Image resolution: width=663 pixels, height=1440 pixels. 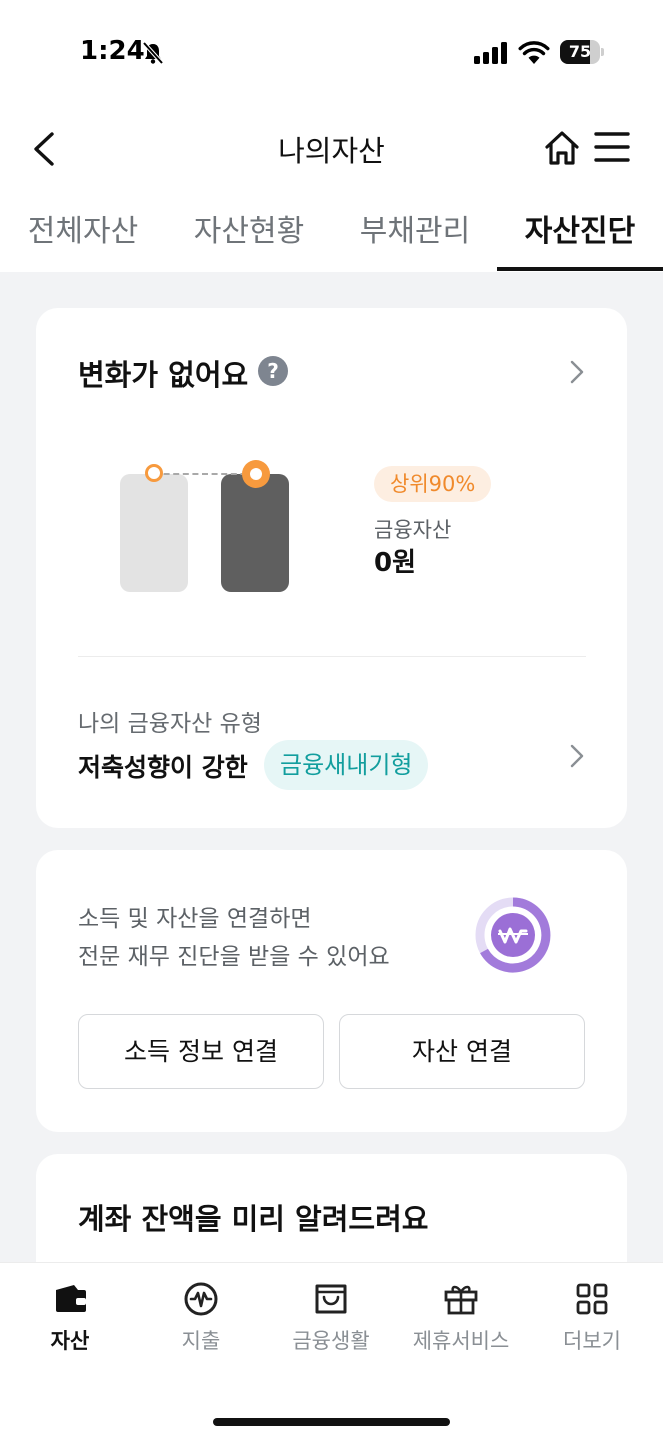 What do you see at coordinates (234, 957) in the screenshot?
I see `connect-line-2: 전문 재무 진단을 받을 수 있어요` at bounding box center [234, 957].